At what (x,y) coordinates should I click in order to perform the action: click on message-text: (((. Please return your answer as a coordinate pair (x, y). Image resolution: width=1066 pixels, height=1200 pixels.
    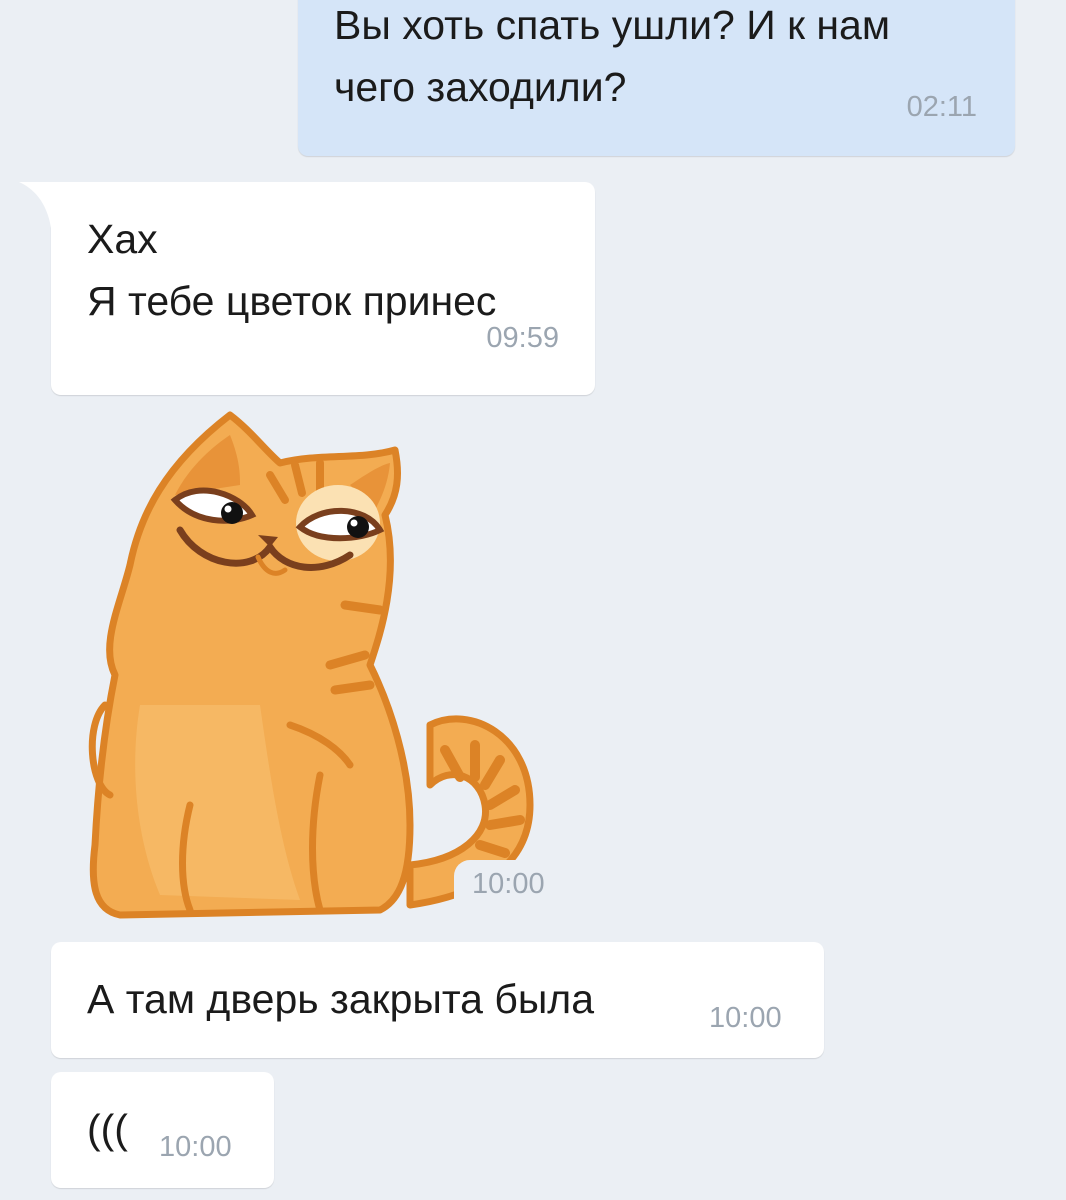
    Looking at the image, I should click on (107, 1129).